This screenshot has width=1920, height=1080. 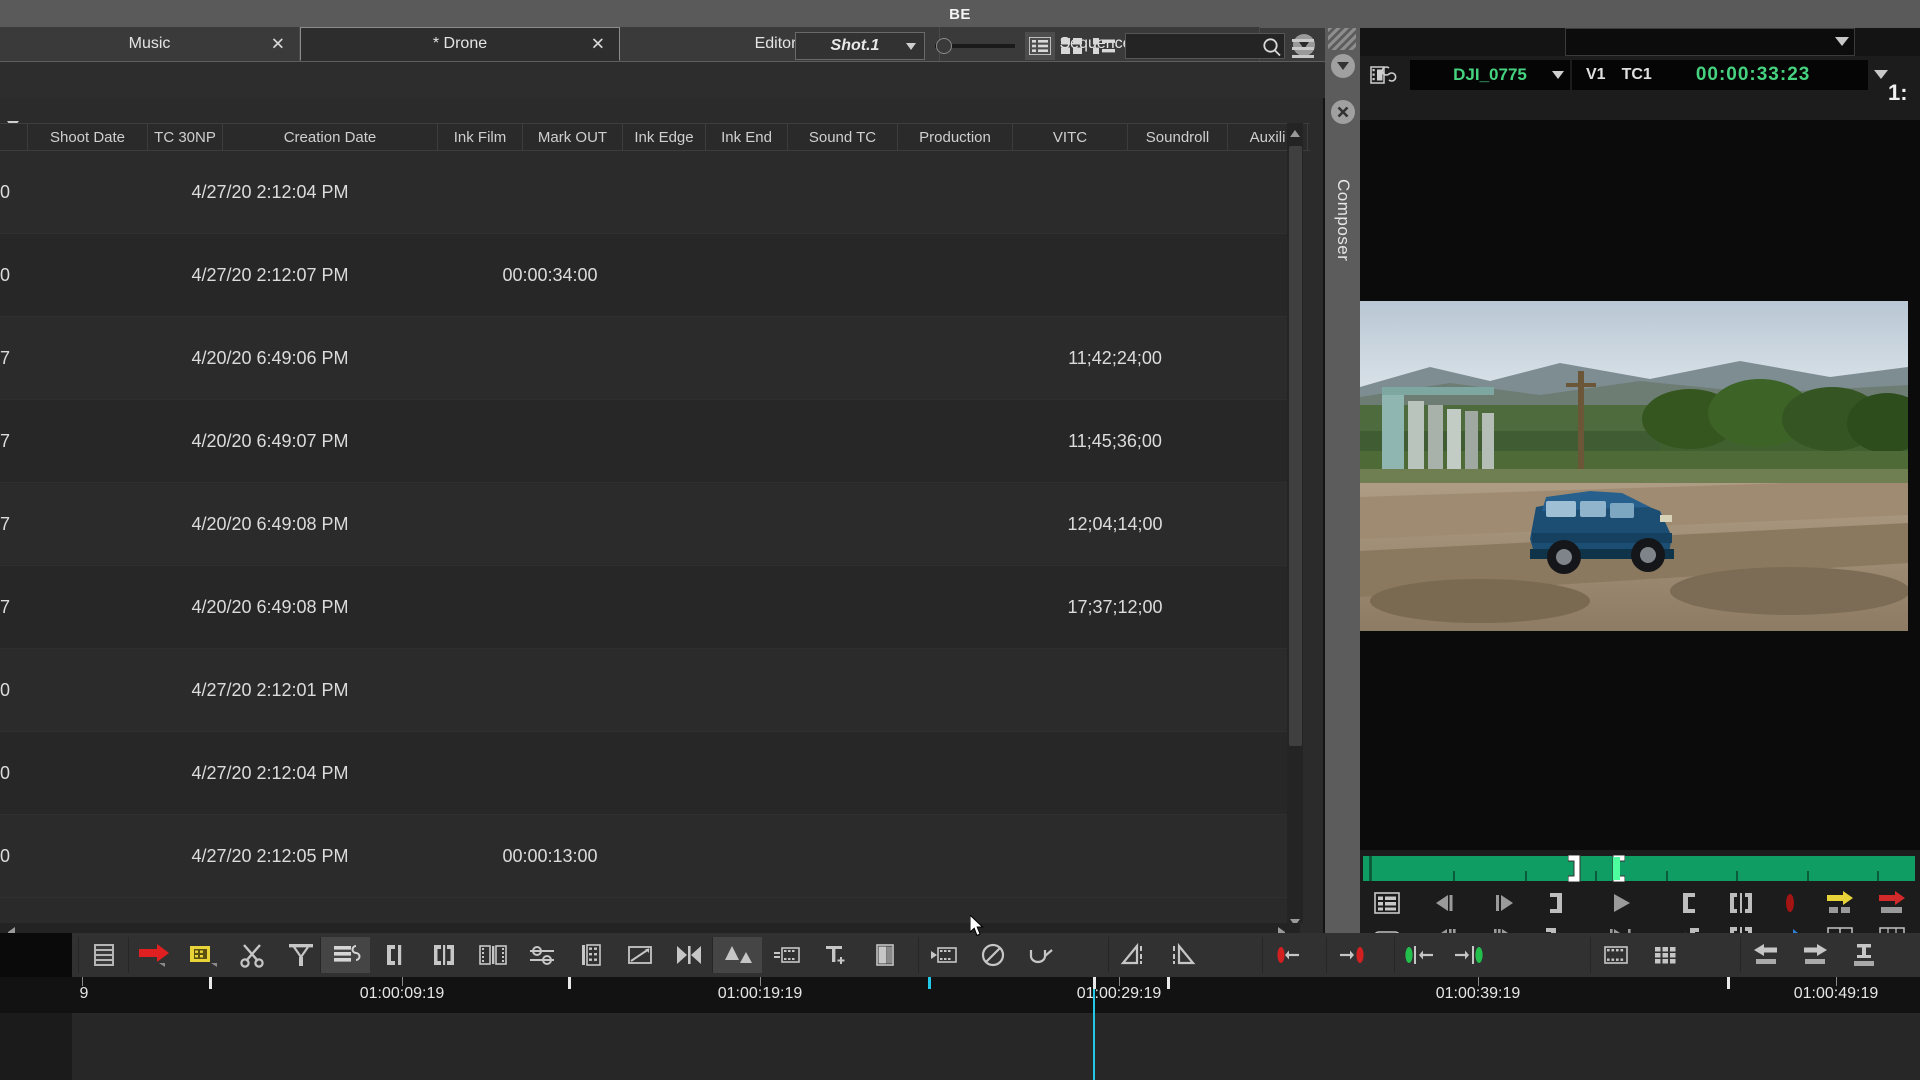 I want to click on column-header-tc30np: TC 30NP, so click(x=185, y=137).